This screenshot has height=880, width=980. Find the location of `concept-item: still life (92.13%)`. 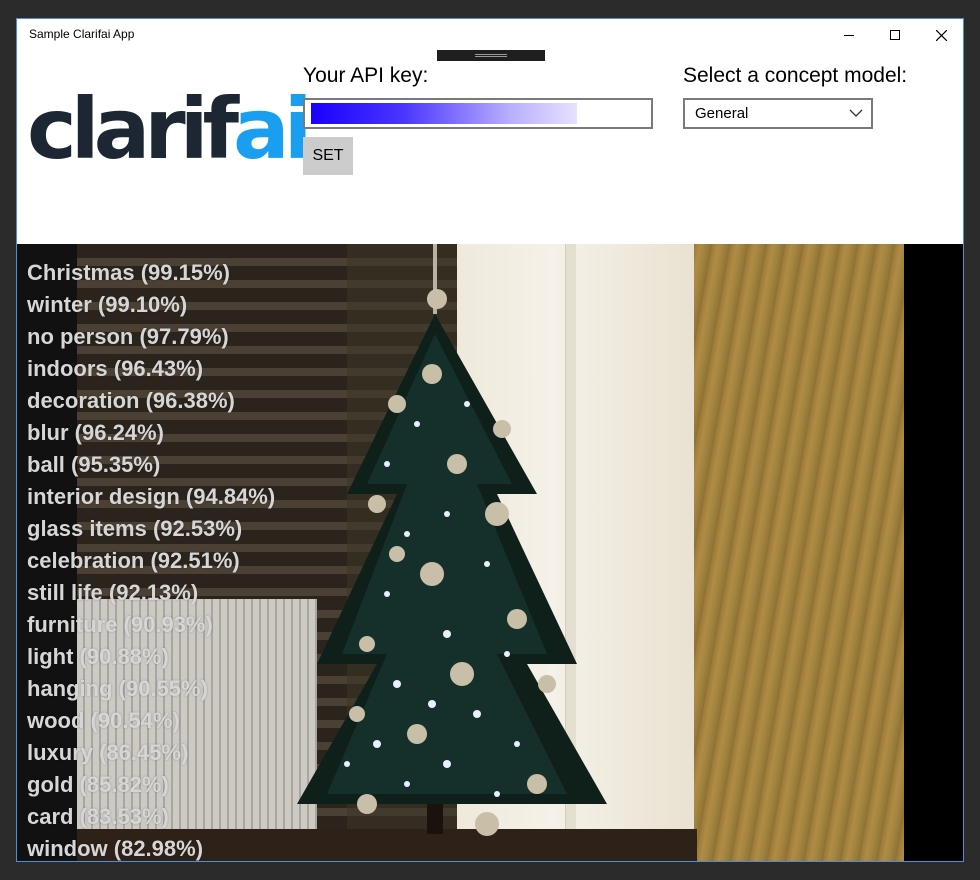

concept-item: still life (92.13%) is located at coordinates (113, 592).